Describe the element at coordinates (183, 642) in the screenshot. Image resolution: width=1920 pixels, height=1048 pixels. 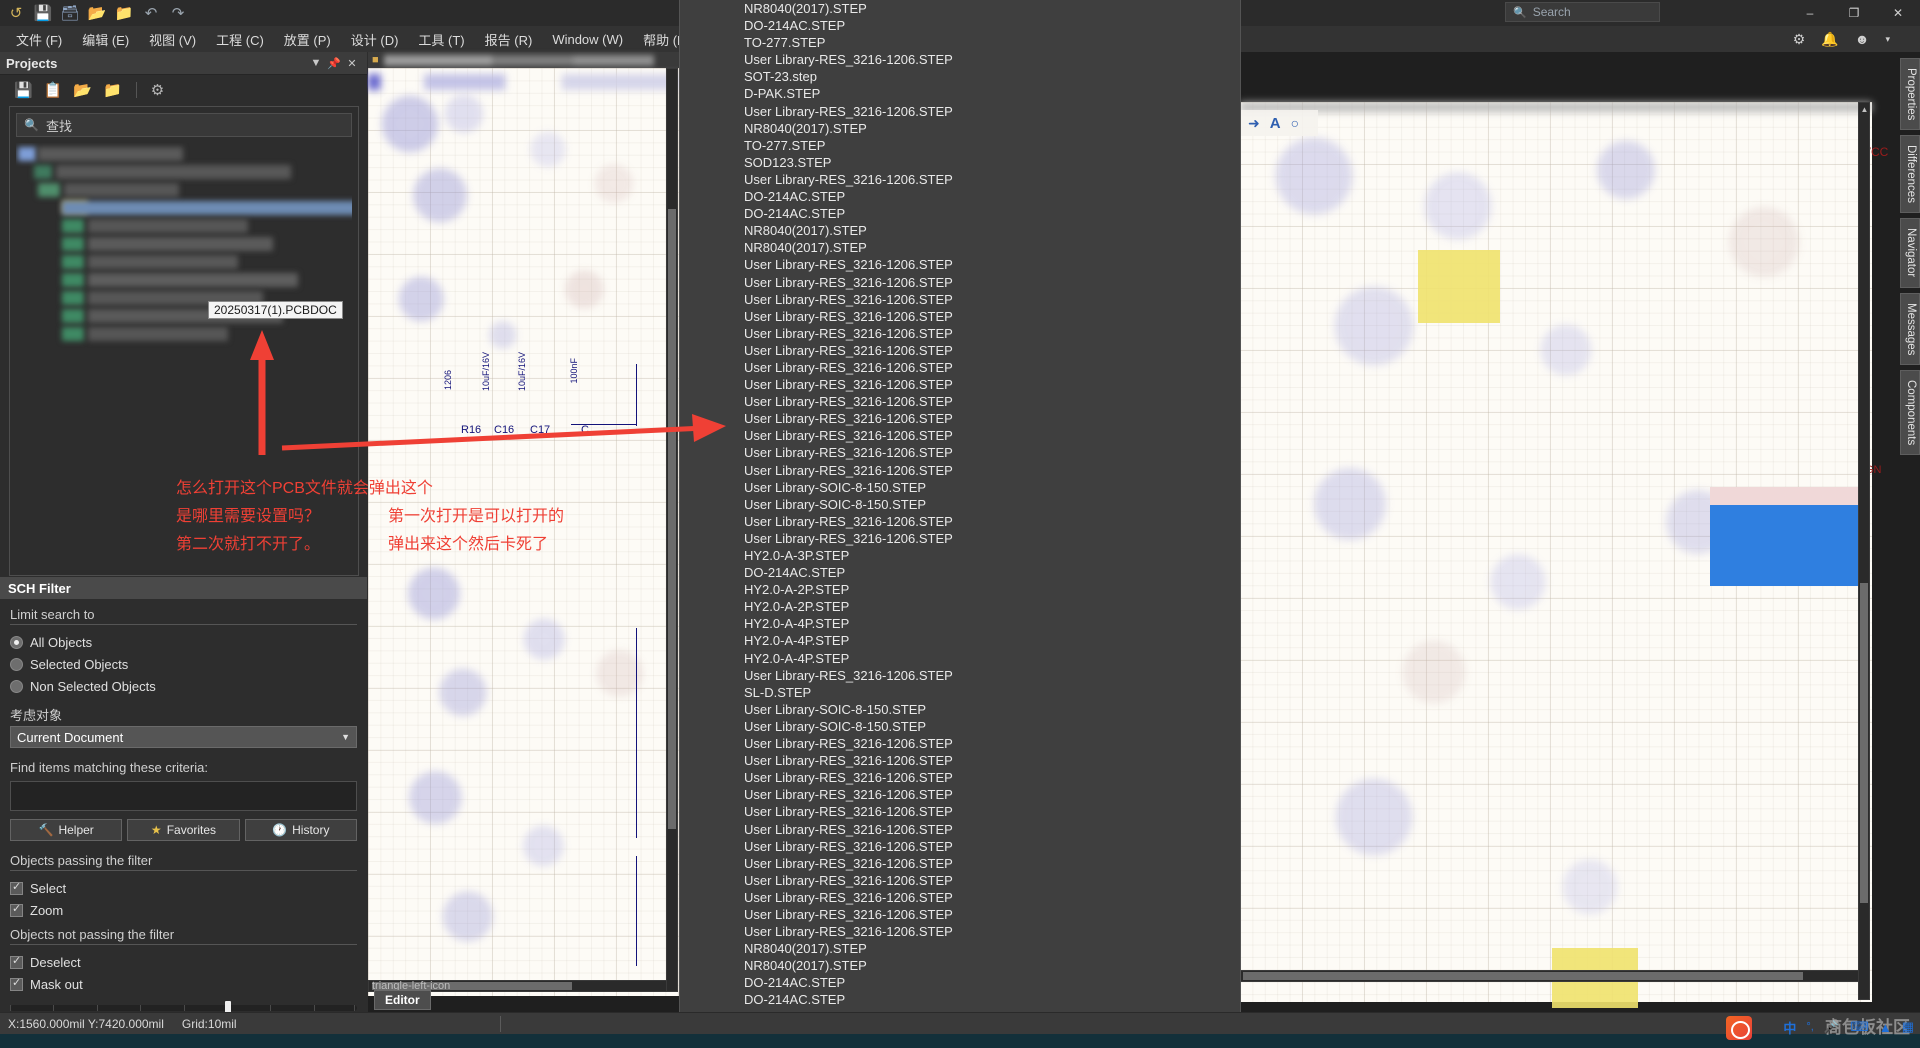
I see `radio-all-objects: All Objects` at that location.